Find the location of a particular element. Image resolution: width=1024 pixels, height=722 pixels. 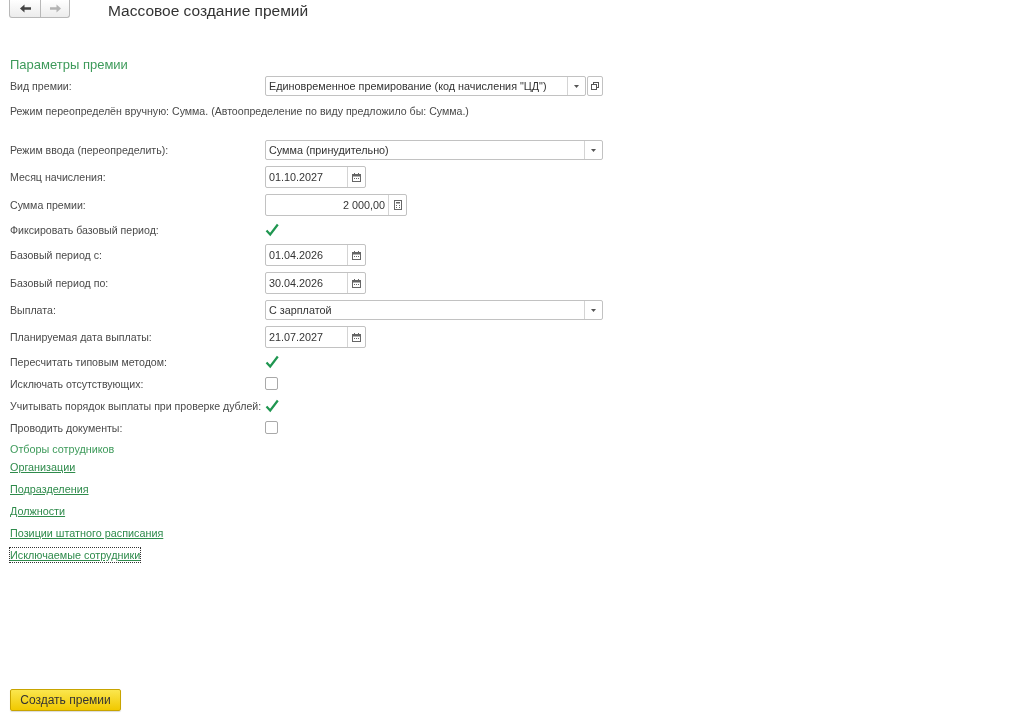

arrow-left-icon is located at coordinates (25, 8).